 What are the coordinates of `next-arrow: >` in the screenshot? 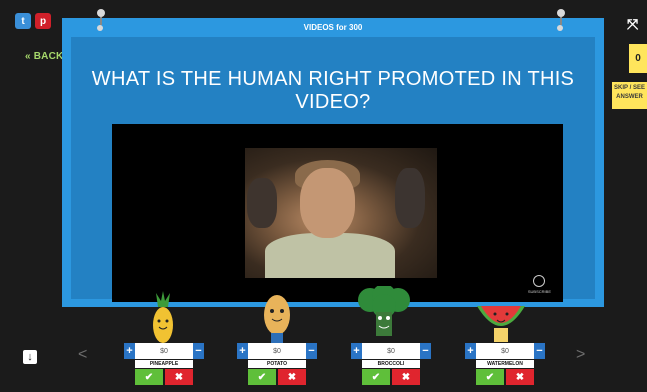 It's located at (580, 355).